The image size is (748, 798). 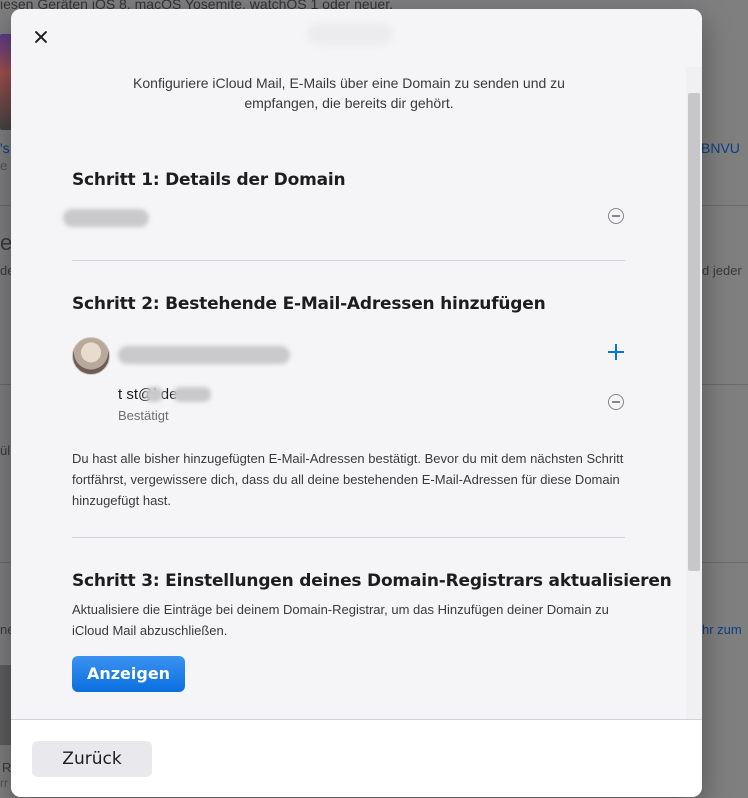 I want to click on redacted-domain-name, so click(x=106, y=218).